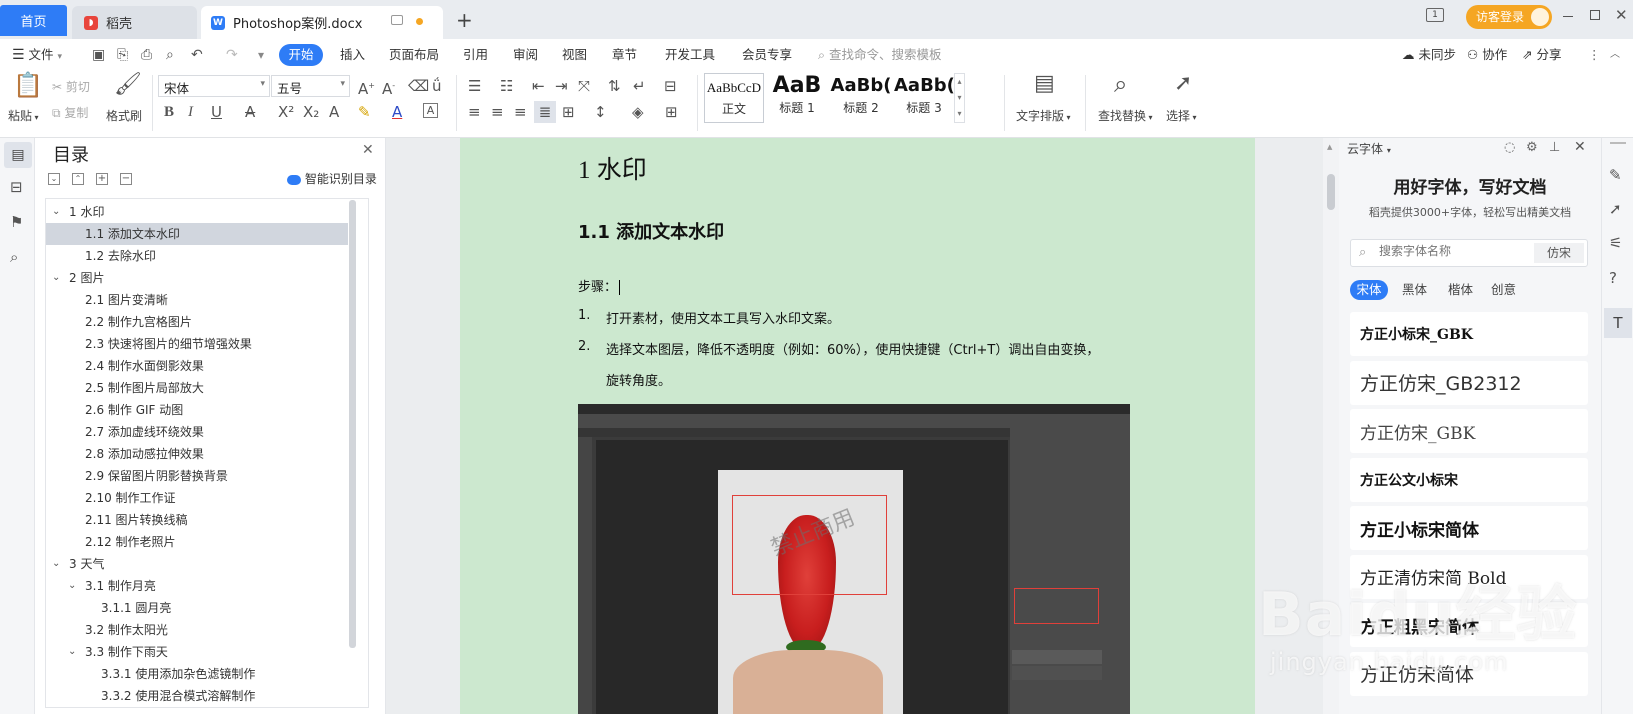 The width and height of the screenshot is (1633, 714). Describe the element at coordinates (128, 85) in the screenshot. I see `format-painter-icon: 🖌` at that location.